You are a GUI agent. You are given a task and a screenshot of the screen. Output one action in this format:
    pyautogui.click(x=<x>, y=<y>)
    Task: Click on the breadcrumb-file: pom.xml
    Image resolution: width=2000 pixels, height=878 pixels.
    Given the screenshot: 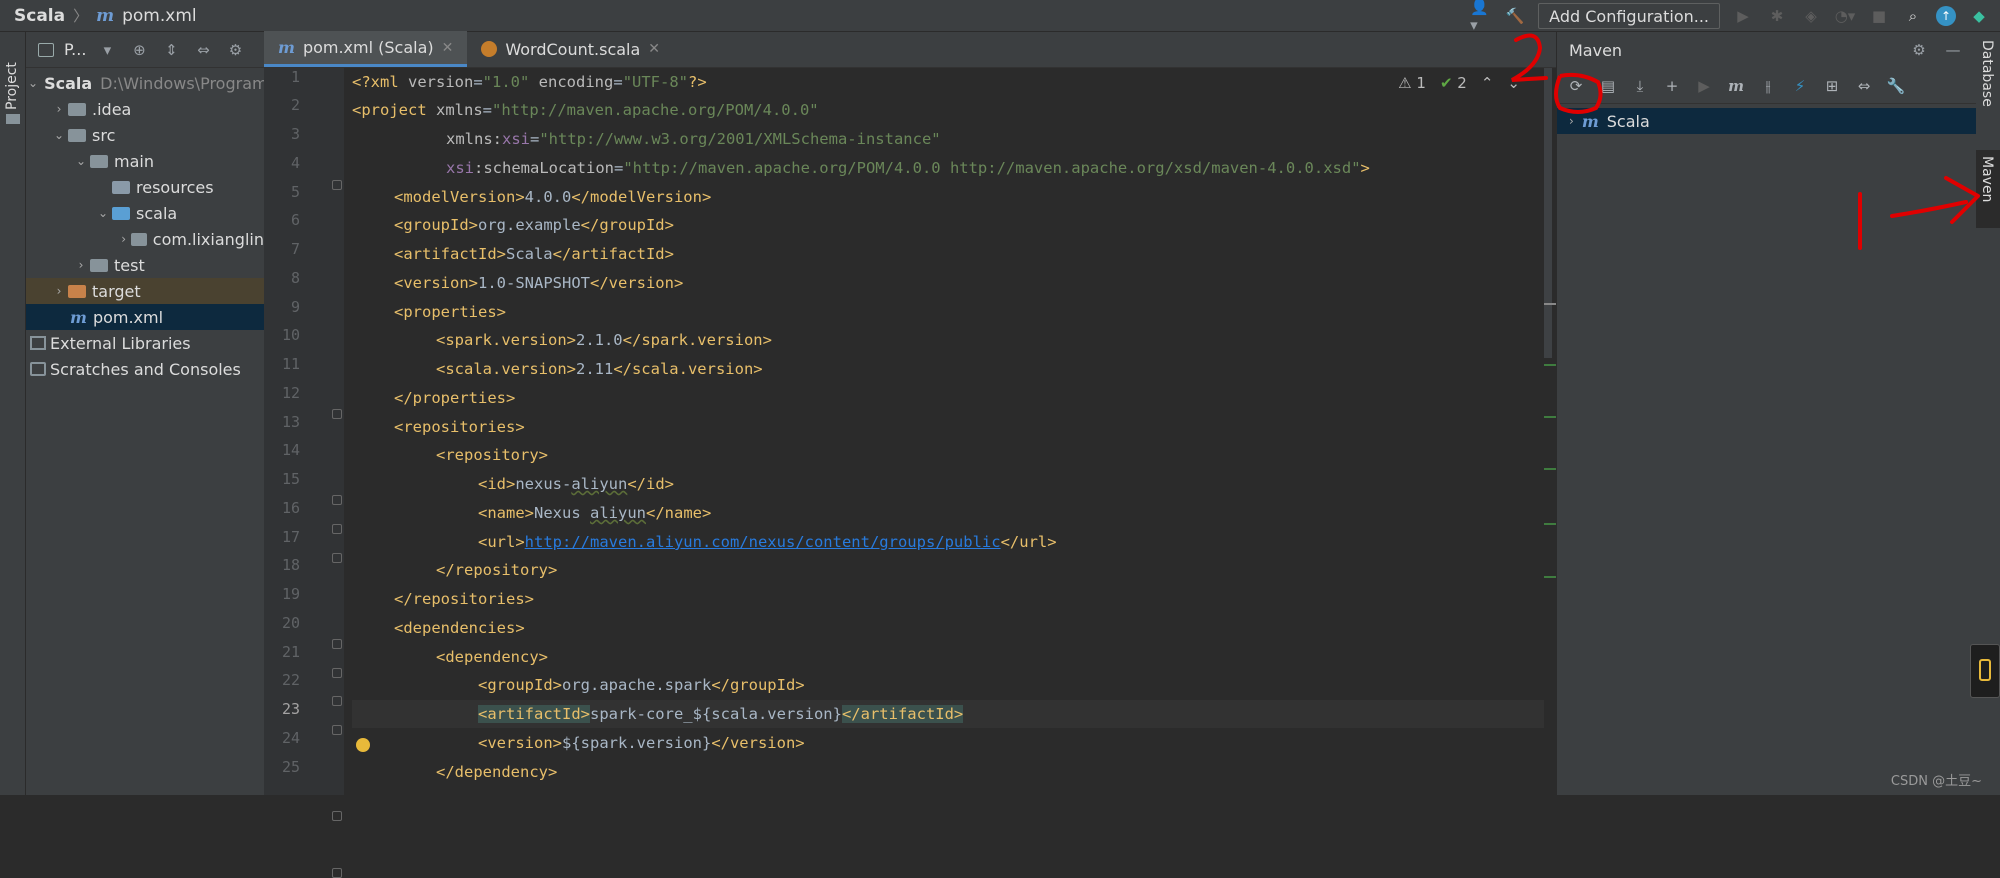 What is the action you would take?
    pyautogui.click(x=159, y=16)
    